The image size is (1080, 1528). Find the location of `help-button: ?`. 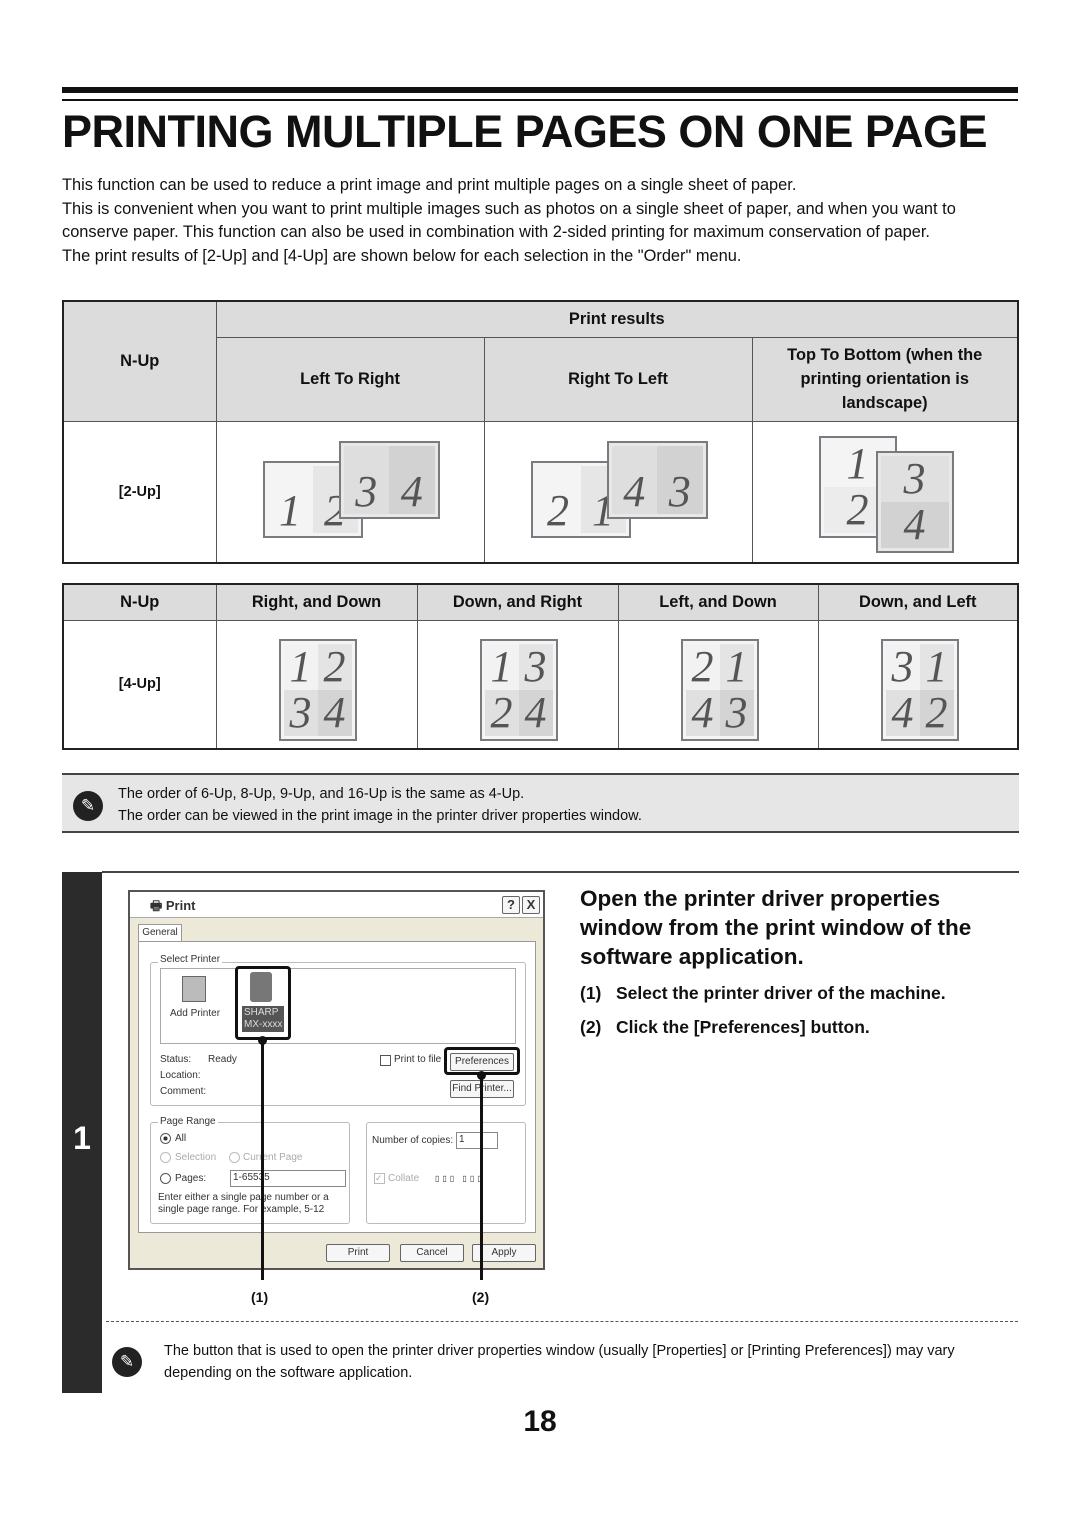

help-button: ? is located at coordinates (511, 905).